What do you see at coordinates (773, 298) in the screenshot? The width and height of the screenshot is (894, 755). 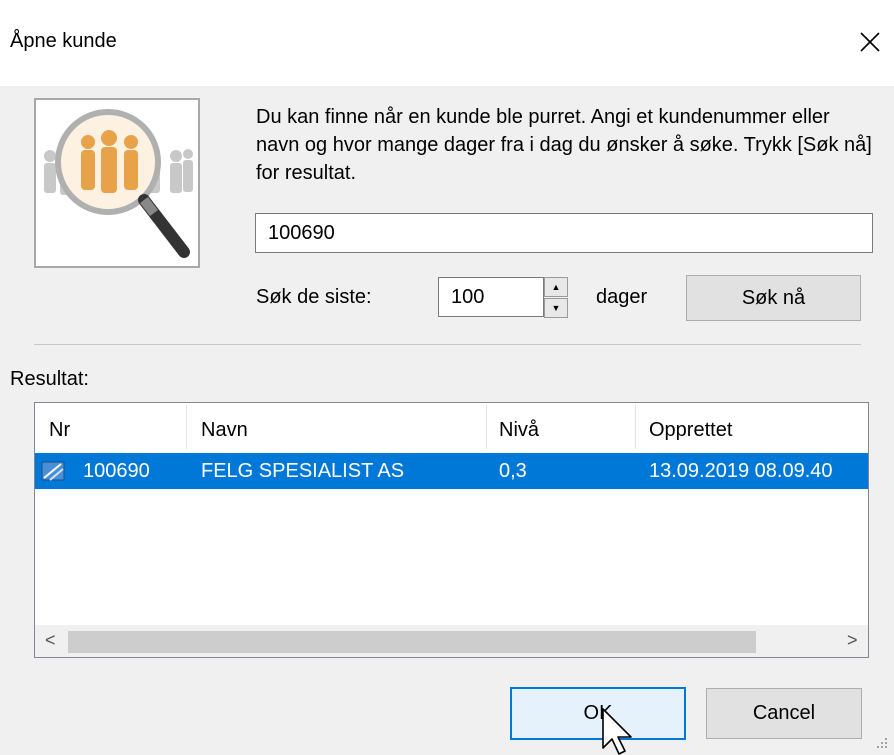 I see `search-now-button: Søk nå` at bounding box center [773, 298].